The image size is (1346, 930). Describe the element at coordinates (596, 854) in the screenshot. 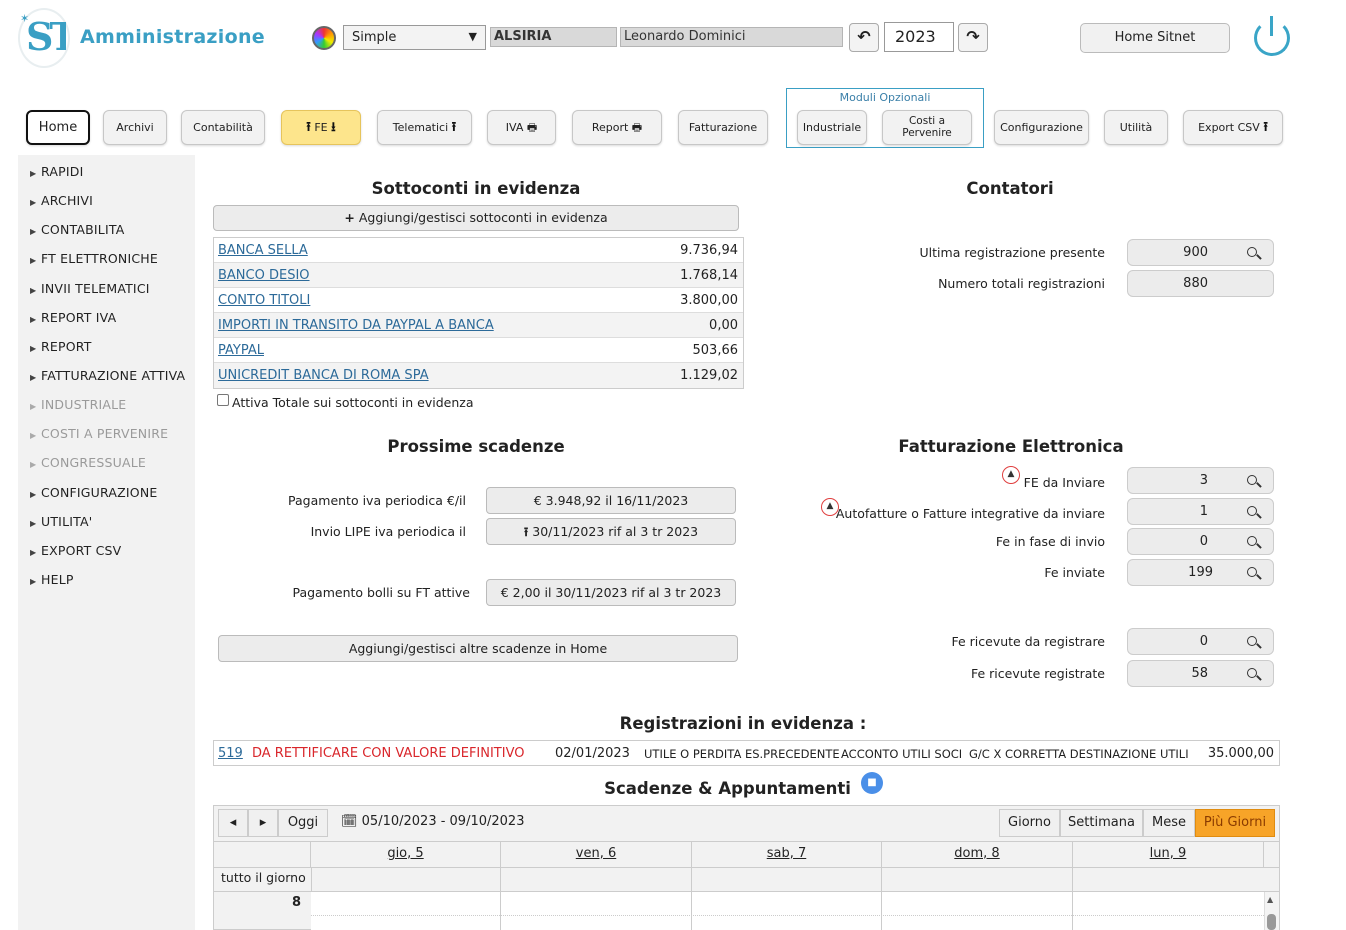

I see `day-header: ven, 6` at that location.